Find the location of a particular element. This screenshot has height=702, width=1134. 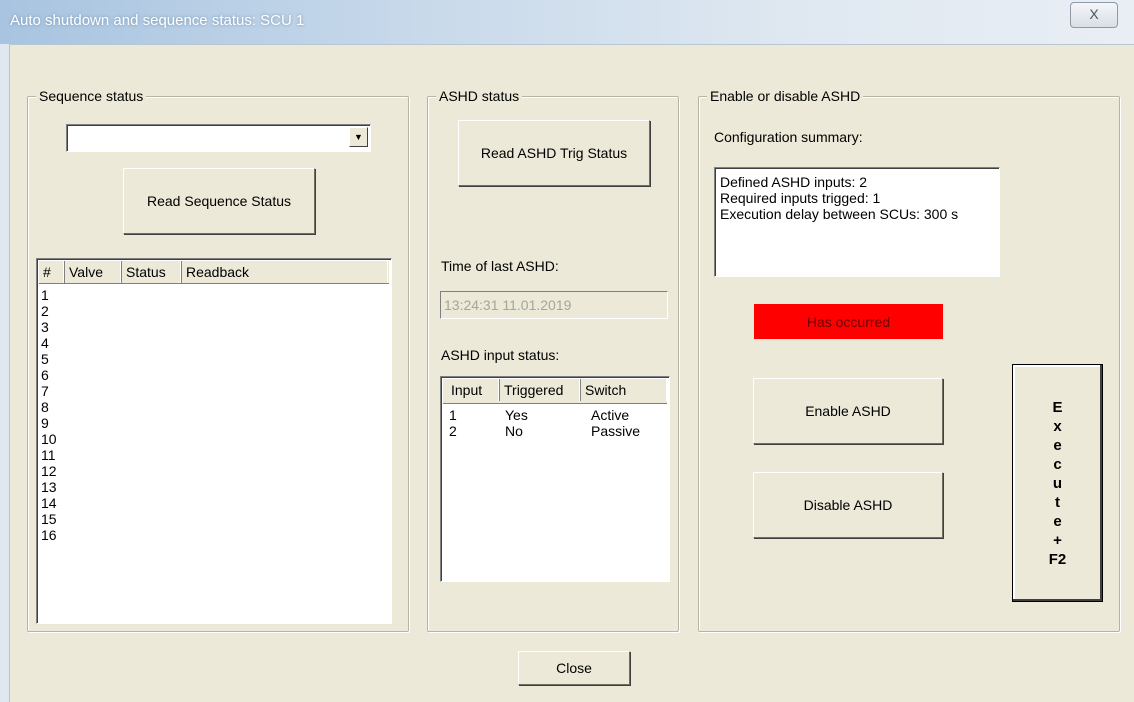

read-ashd-trig-status-button: Read ASHD Trig Status is located at coordinates (554, 153).